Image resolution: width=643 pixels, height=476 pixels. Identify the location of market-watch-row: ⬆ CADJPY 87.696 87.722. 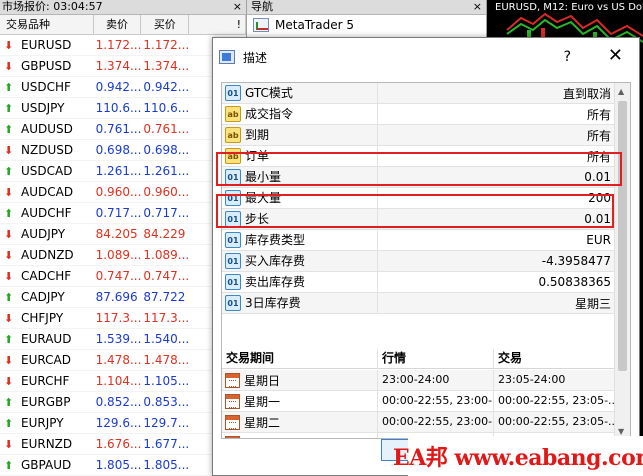
(123, 297).